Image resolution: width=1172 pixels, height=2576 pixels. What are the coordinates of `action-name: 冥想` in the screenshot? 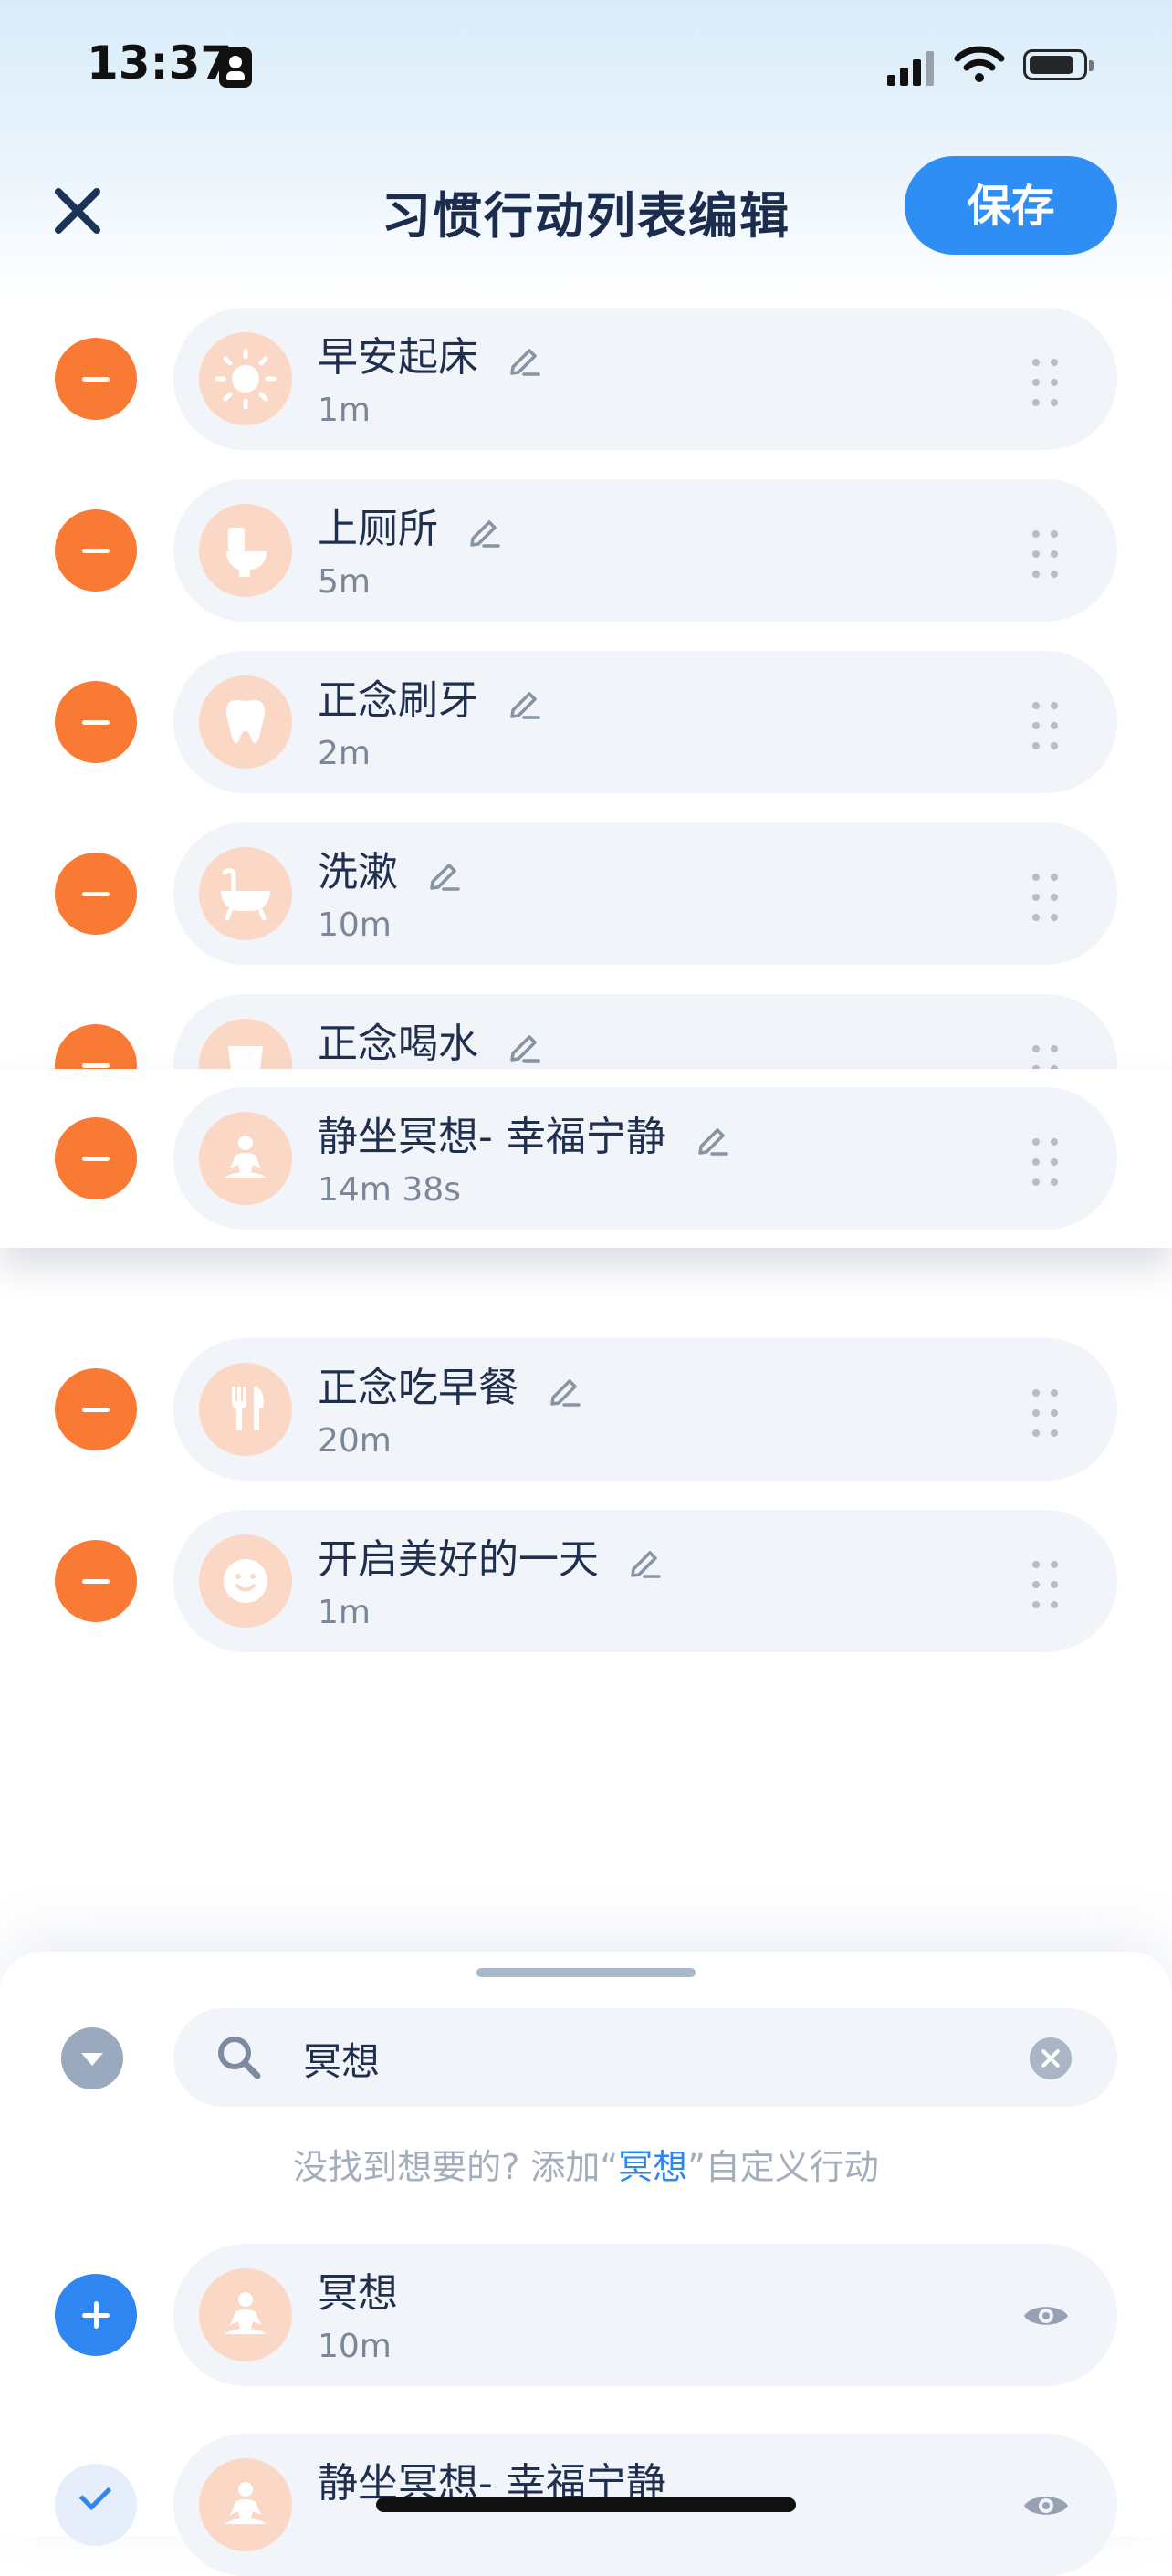 It's located at (358, 2293).